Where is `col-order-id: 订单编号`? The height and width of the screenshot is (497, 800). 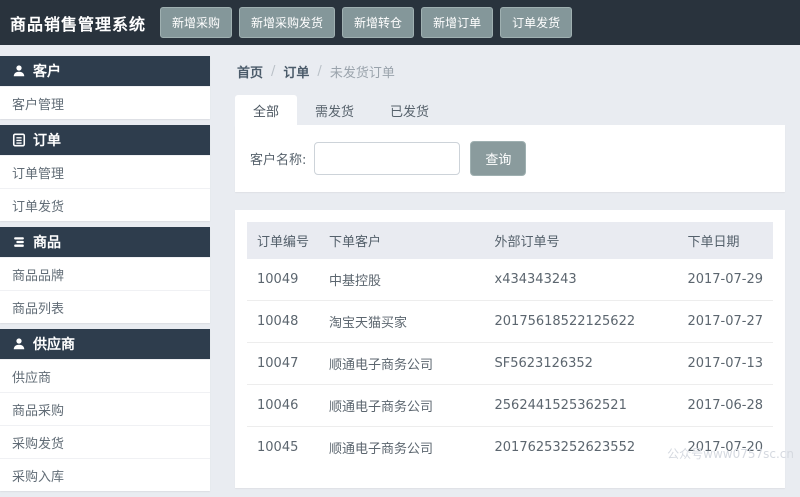 col-order-id: 订单编号 is located at coordinates (283, 240).